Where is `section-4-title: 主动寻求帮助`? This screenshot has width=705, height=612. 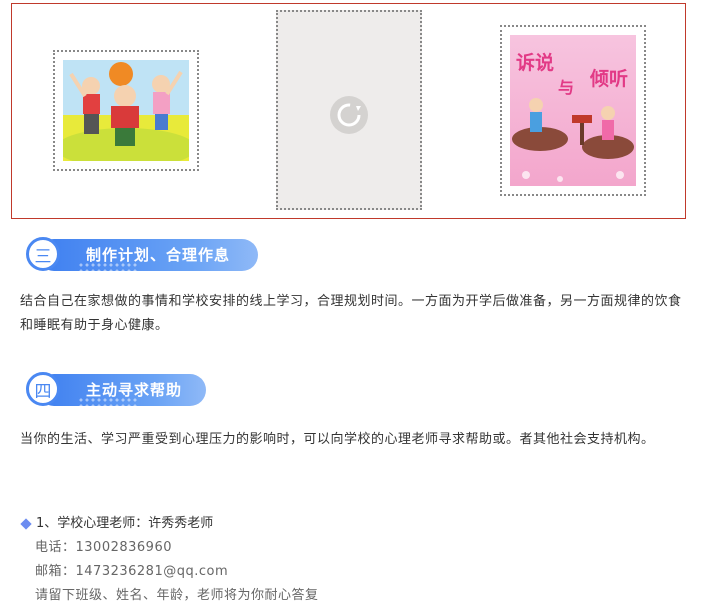 section-4-title: 主动寻求帮助 is located at coordinates (134, 390).